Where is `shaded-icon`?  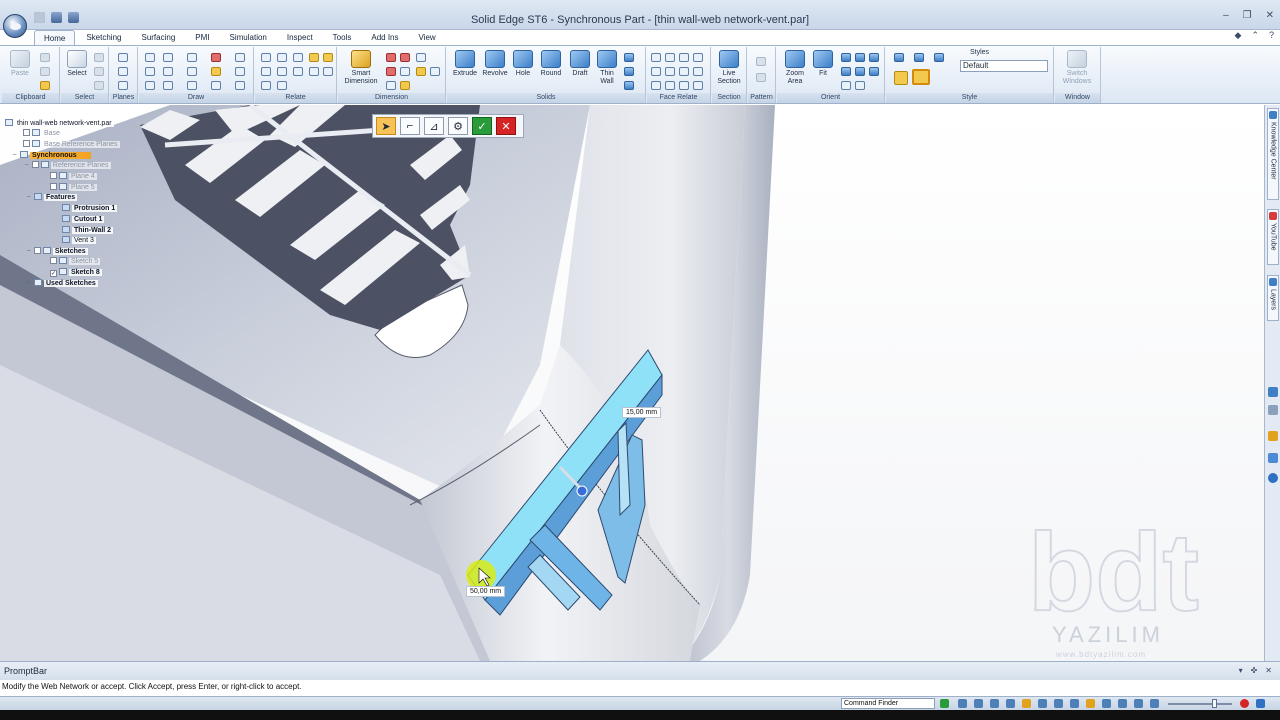
shaded-icon is located at coordinates (901, 78).